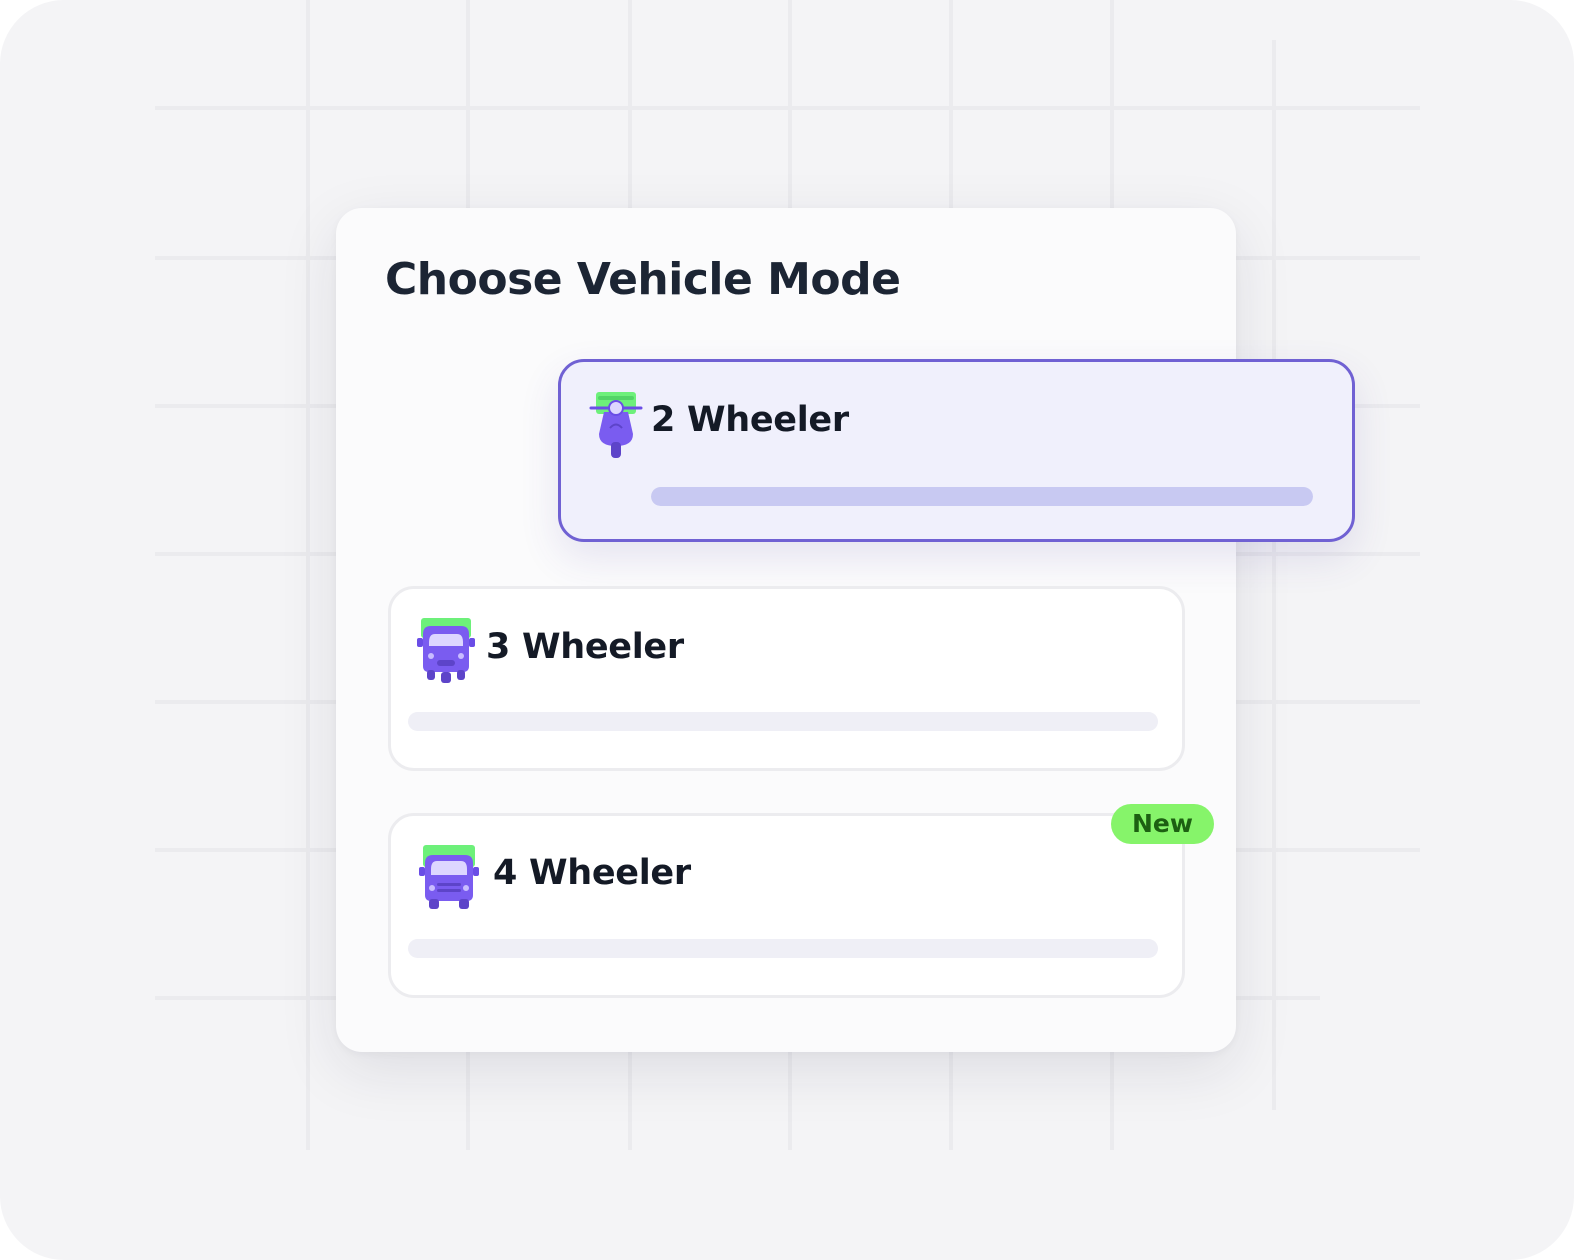 Image resolution: width=1574 pixels, height=1260 pixels. Describe the element at coordinates (643, 279) in the screenshot. I see `page-title: Choose Vehicle Mode` at that location.